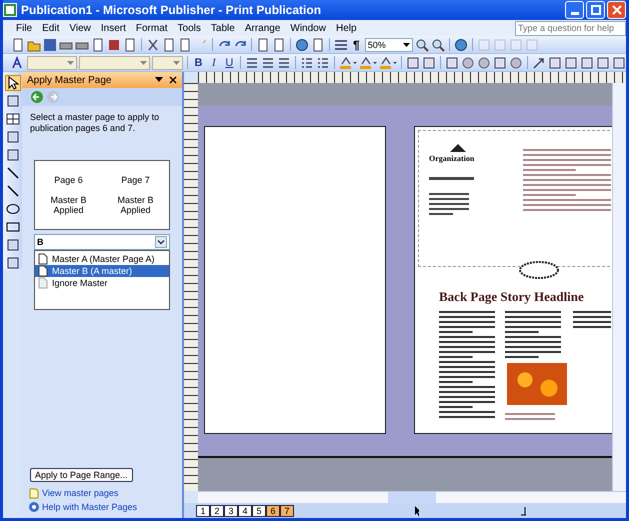 This screenshot has height=521, width=629. I want to click on rectangle-icon, so click(13, 227).